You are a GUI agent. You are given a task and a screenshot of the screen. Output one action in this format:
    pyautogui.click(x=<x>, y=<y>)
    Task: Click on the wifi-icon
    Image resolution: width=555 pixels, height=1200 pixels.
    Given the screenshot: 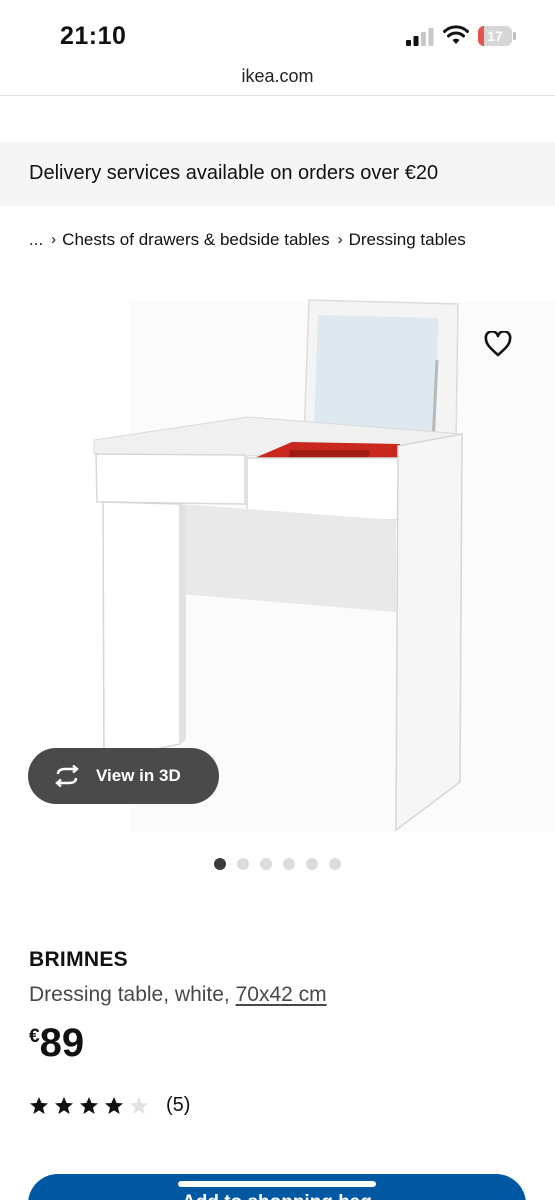 What is the action you would take?
    pyautogui.click(x=456, y=34)
    